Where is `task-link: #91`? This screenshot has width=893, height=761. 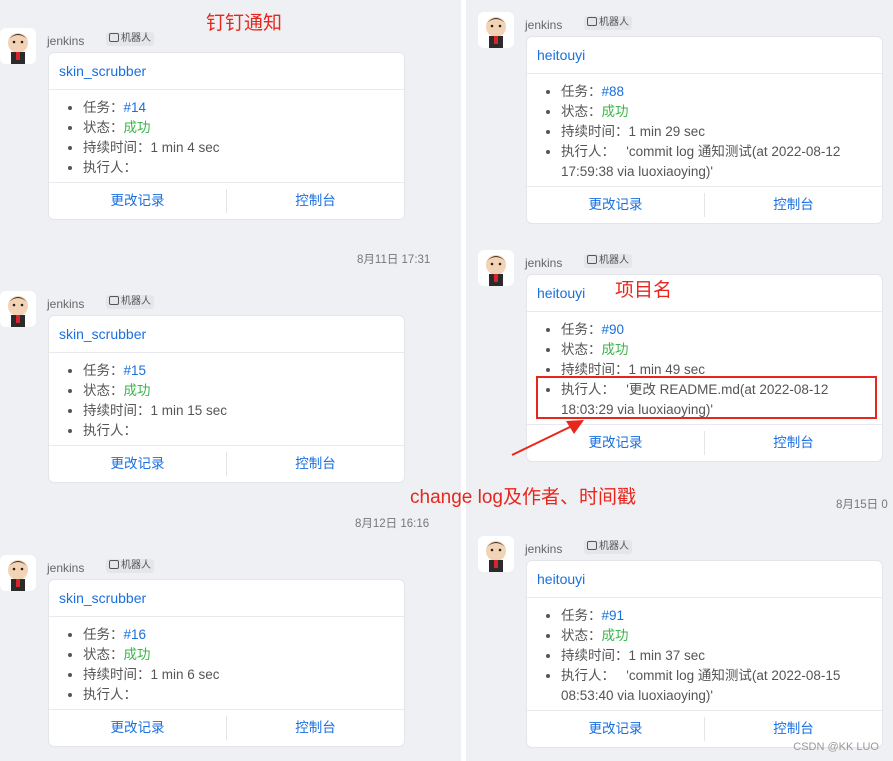
task-link: #91 is located at coordinates (613, 615).